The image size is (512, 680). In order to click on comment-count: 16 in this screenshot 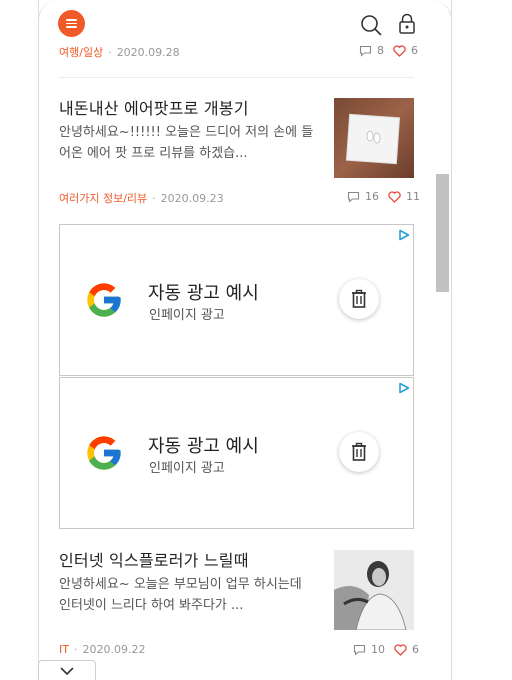, I will do `click(372, 196)`.